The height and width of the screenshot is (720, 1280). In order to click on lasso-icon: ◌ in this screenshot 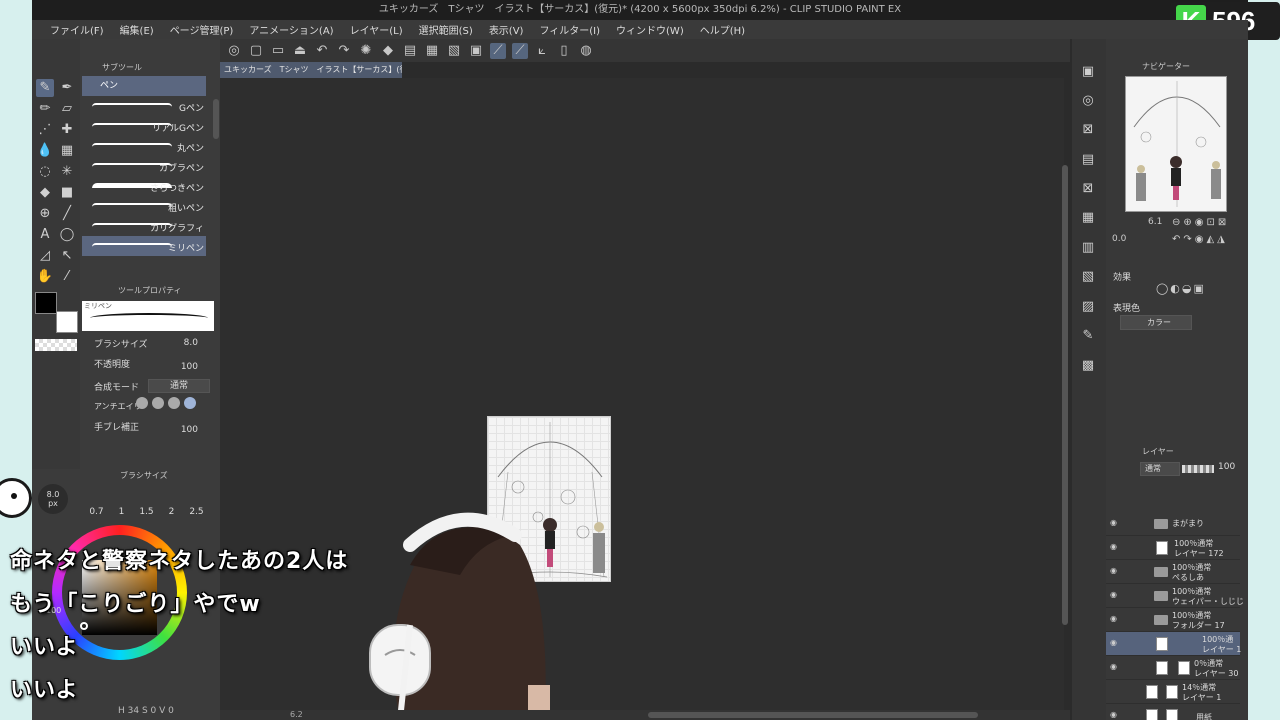, I will do `click(45, 172)`.